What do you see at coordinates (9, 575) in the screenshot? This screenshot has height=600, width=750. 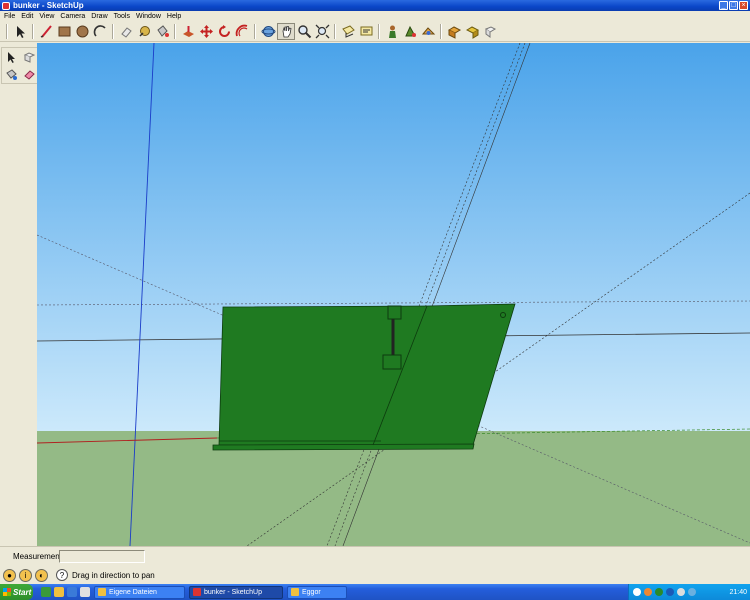 I see `geo-location-icon: ●` at bounding box center [9, 575].